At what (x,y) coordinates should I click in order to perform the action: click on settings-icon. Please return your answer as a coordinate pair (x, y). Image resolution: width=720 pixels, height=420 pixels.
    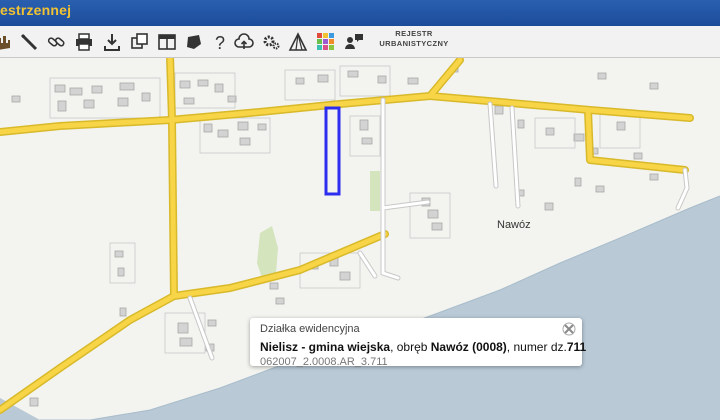
    Looking at the image, I should click on (271, 42).